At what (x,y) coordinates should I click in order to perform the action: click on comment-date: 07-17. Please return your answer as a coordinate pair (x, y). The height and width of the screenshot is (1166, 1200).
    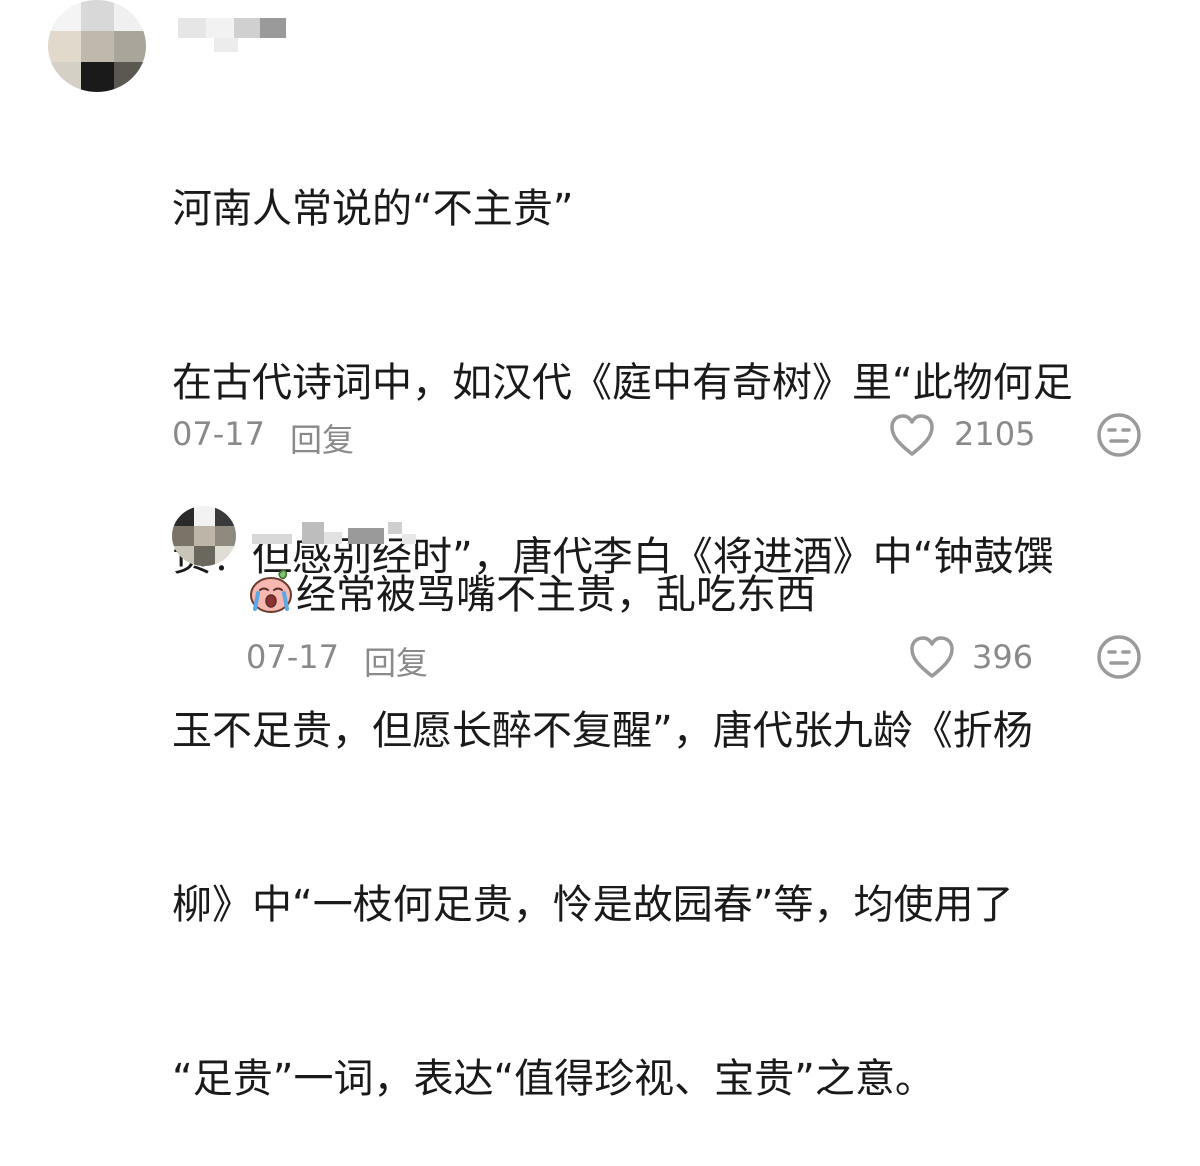
    Looking at the image, I should click on (218, 434).